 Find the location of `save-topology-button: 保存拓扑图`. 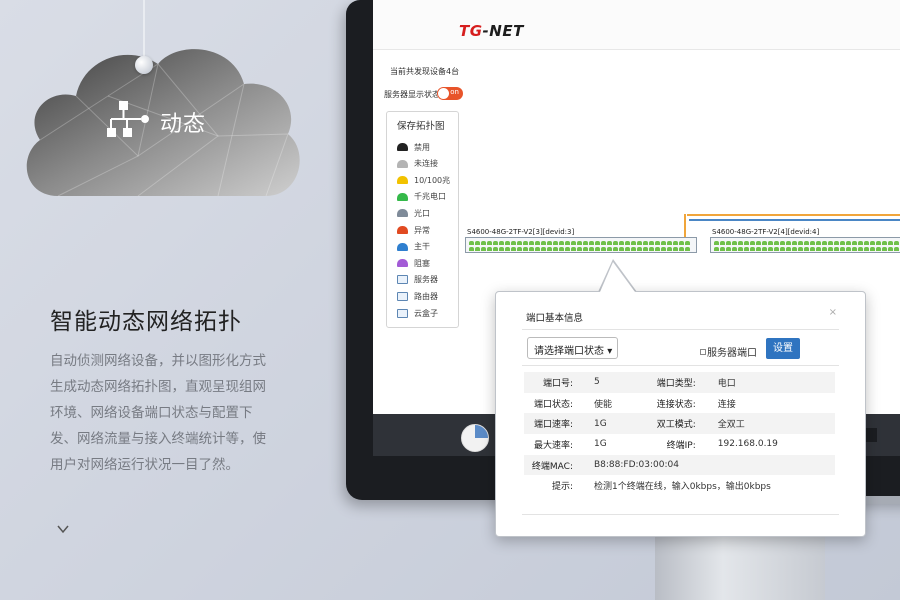

save-topology-button: 保存拓扑图 is located at coordinates (421, 125).